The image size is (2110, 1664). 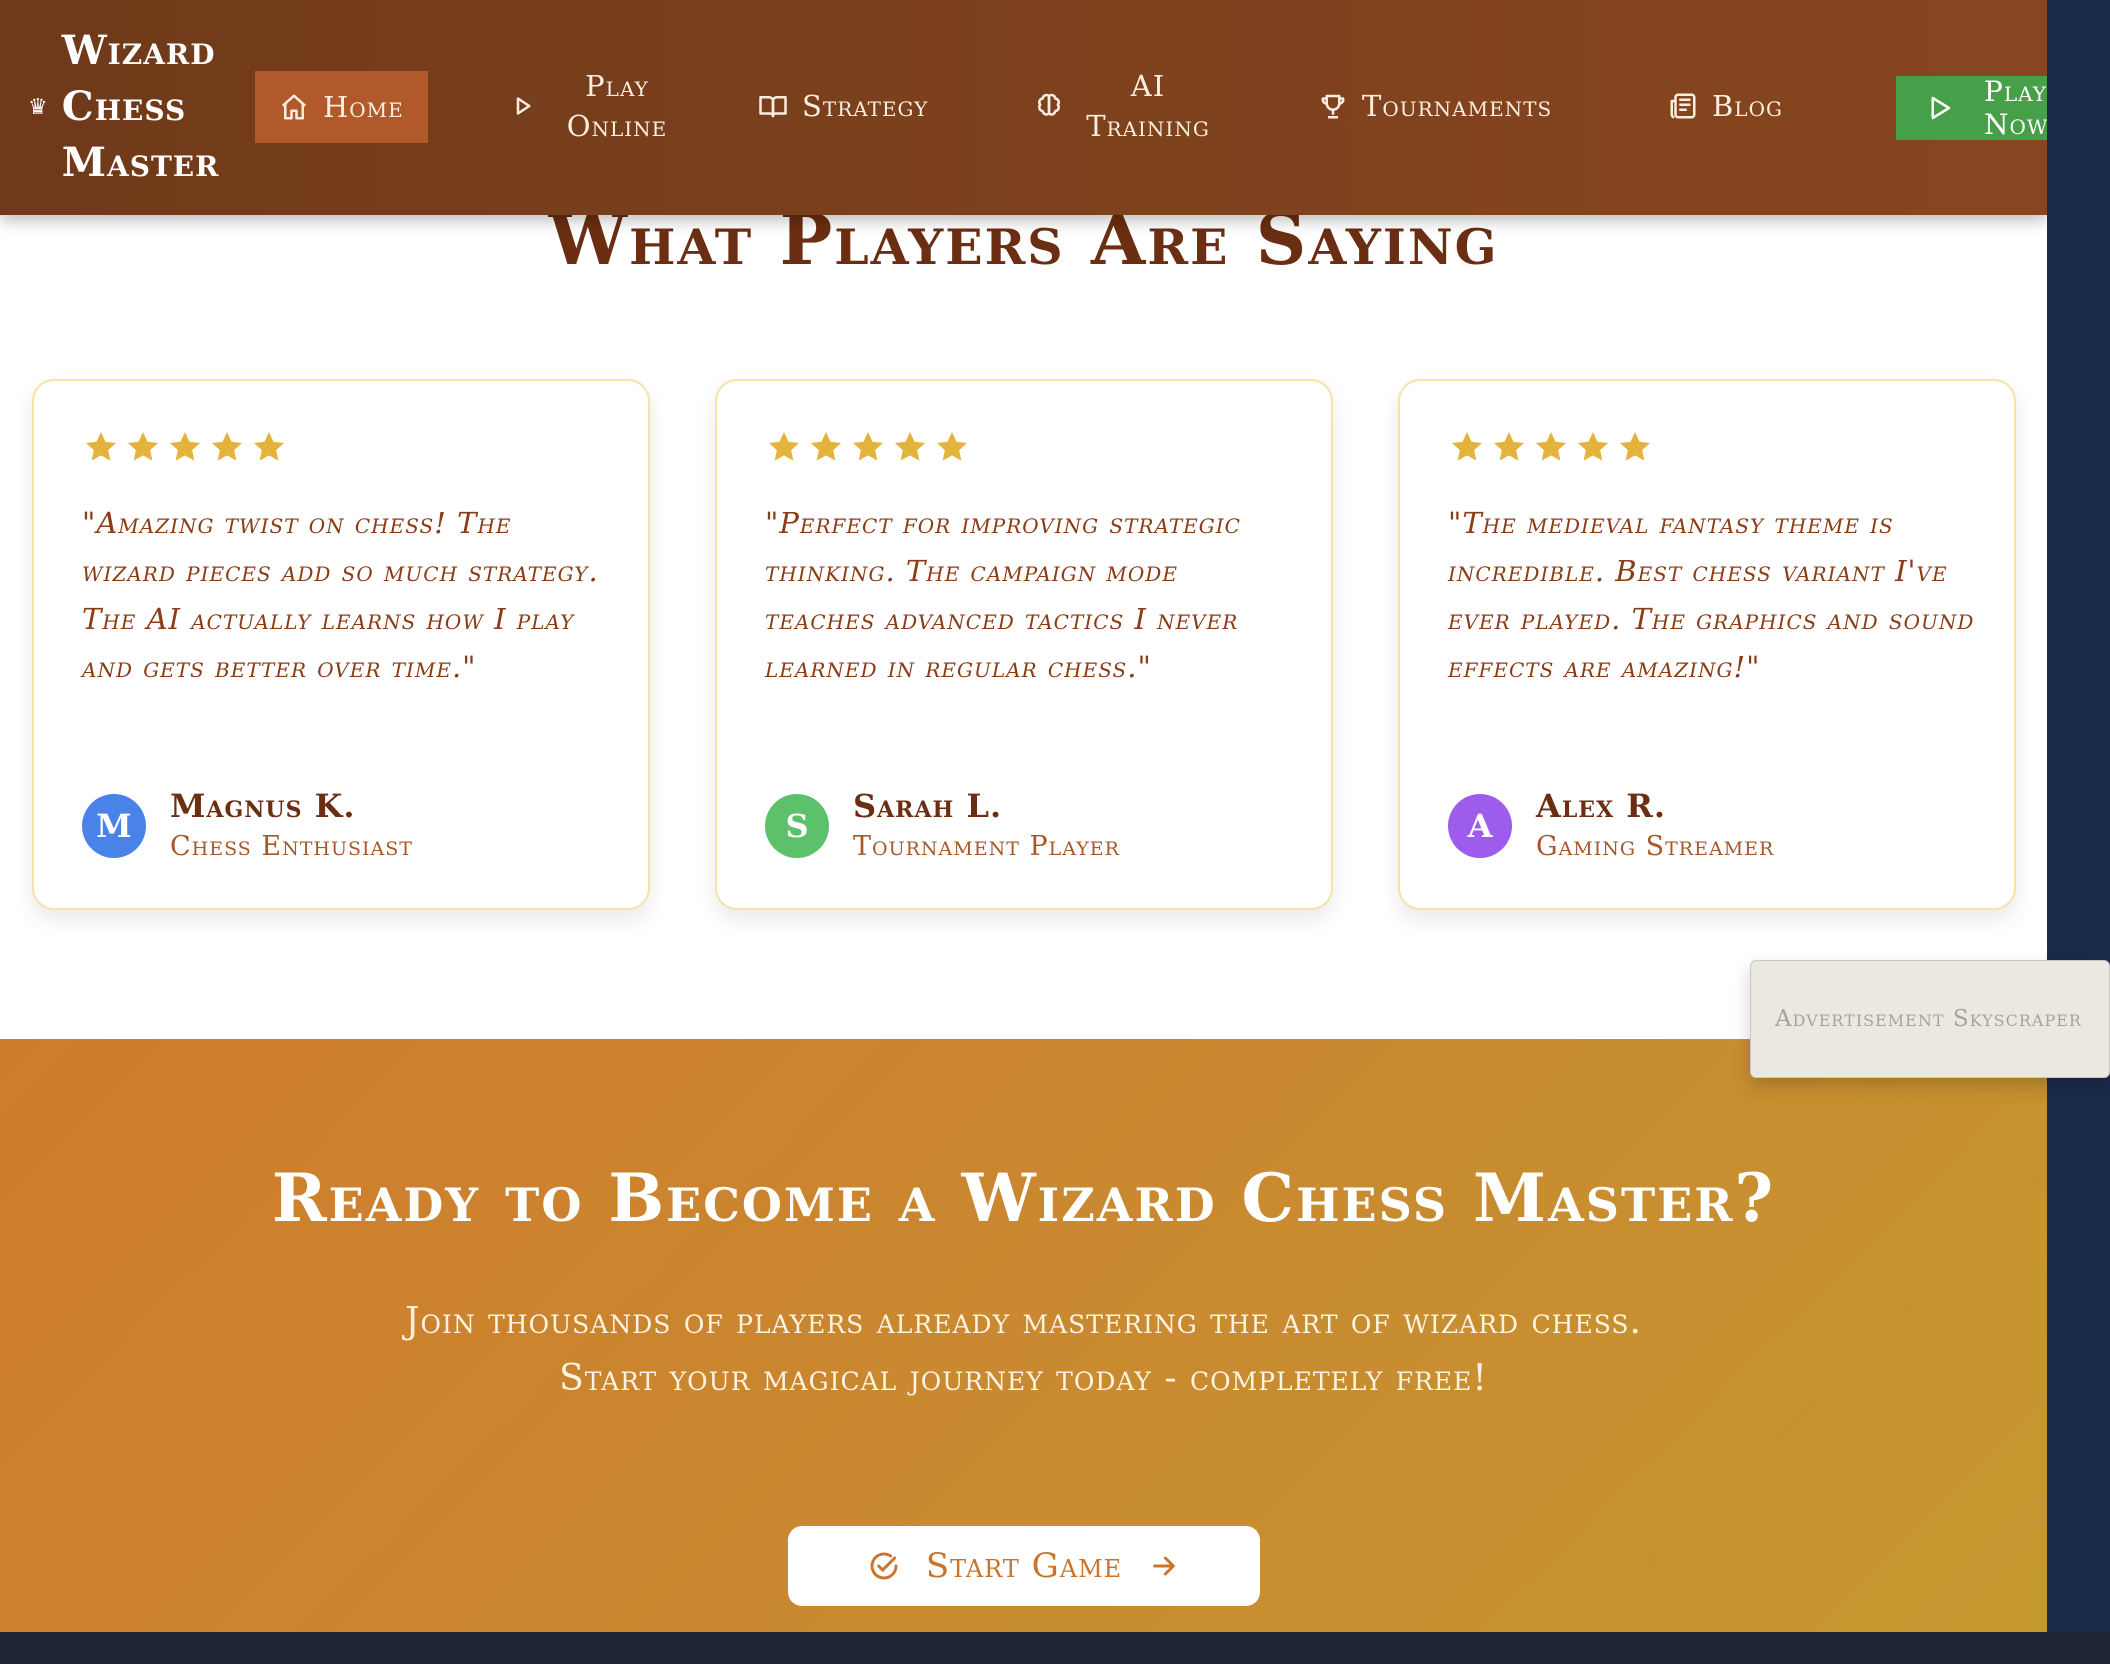 I want to click on arrow-right-icon, so click(x=1164, y=1566).